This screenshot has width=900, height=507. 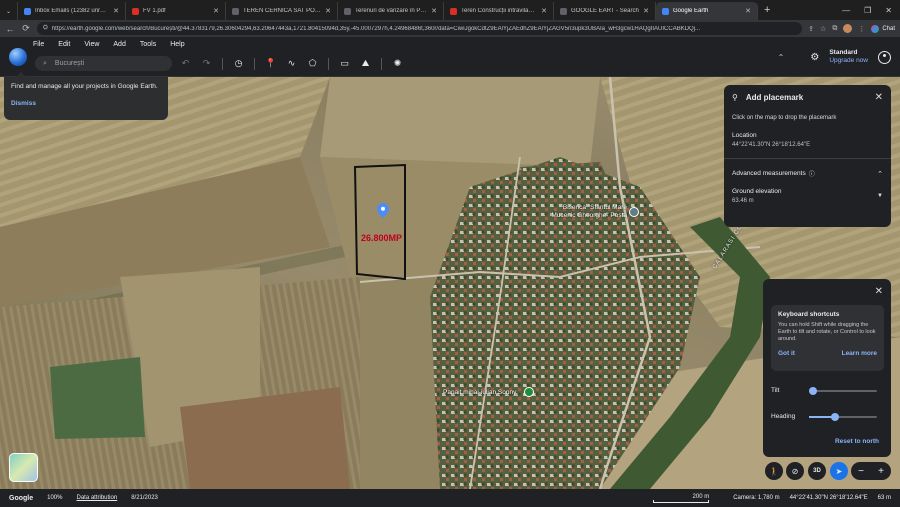 What do you see at coordinates (270, 63) in the screenshot?
I see `placemark-pin-icon: 📍` at bounding box center [270, 63].